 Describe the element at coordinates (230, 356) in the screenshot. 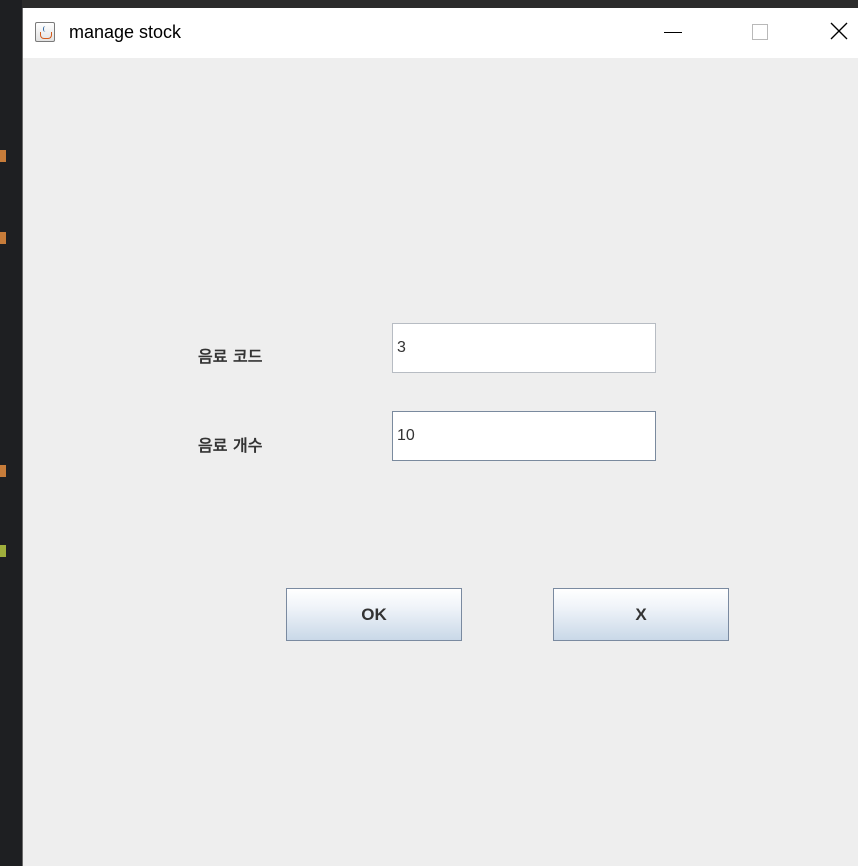

I see `beverage-code-label: 음료 코드` at that location.